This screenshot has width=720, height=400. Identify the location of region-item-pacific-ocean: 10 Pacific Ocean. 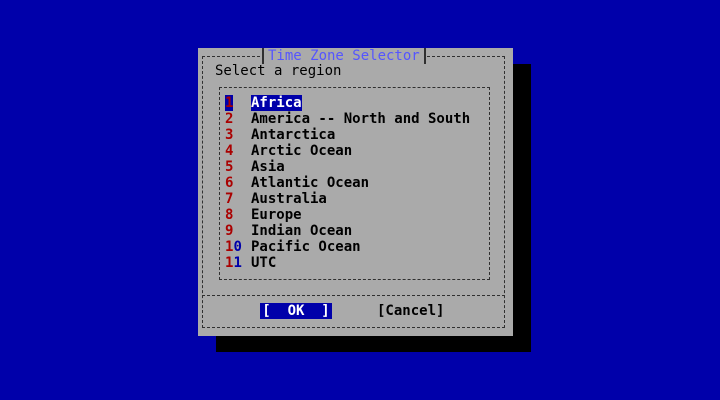
(357, 247).